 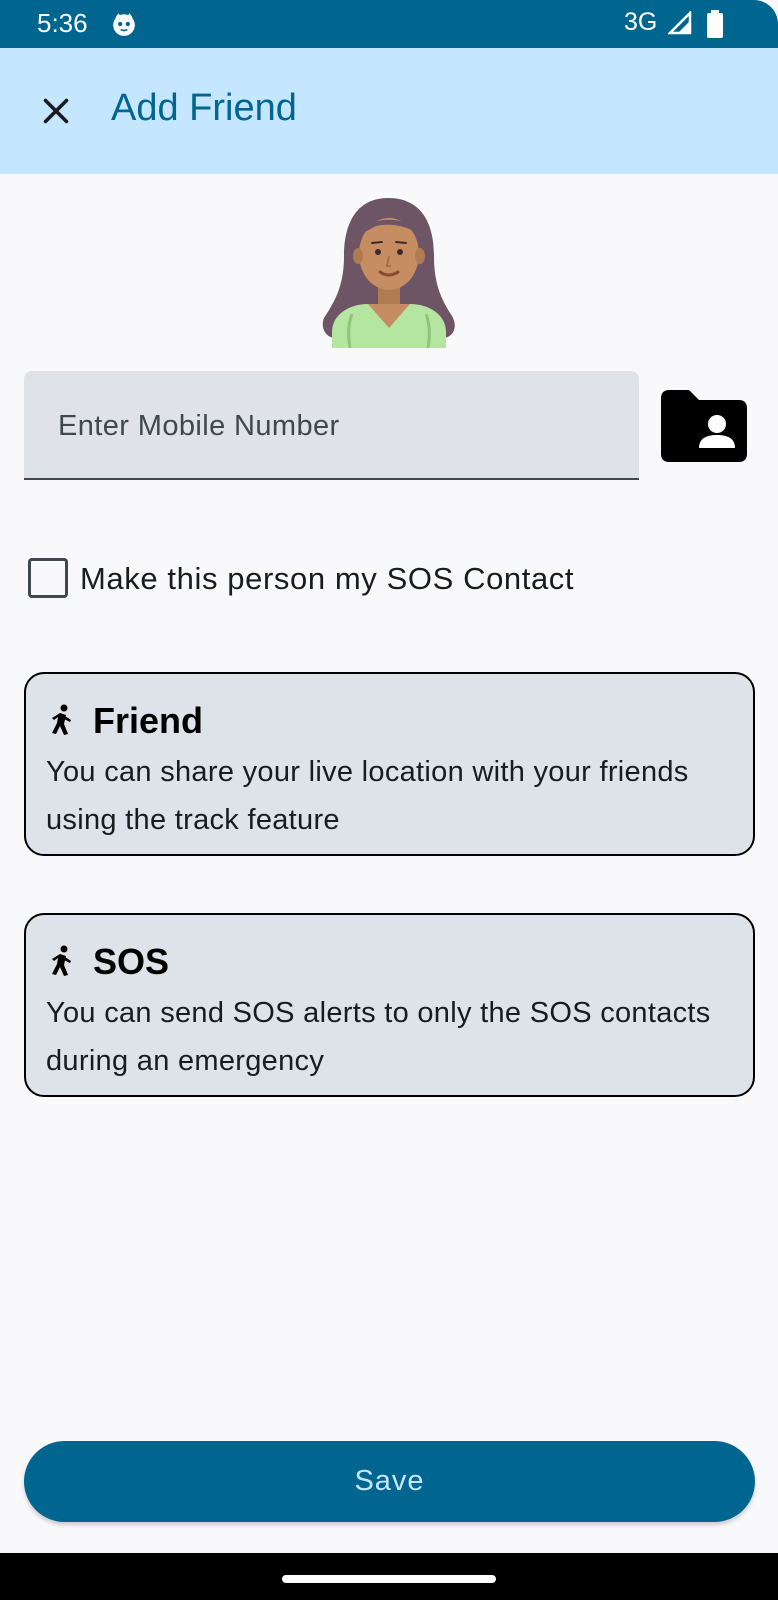 What do you see at coordinates (389, 24) in the screenshot?
I see `status-bar: 5:36 3G` at bounding box center [389, 24].